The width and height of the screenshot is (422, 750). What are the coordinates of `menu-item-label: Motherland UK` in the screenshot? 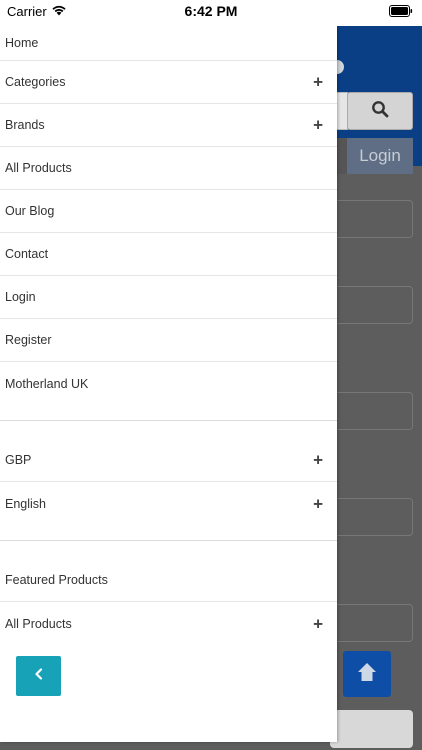 It's located at (47, 383).